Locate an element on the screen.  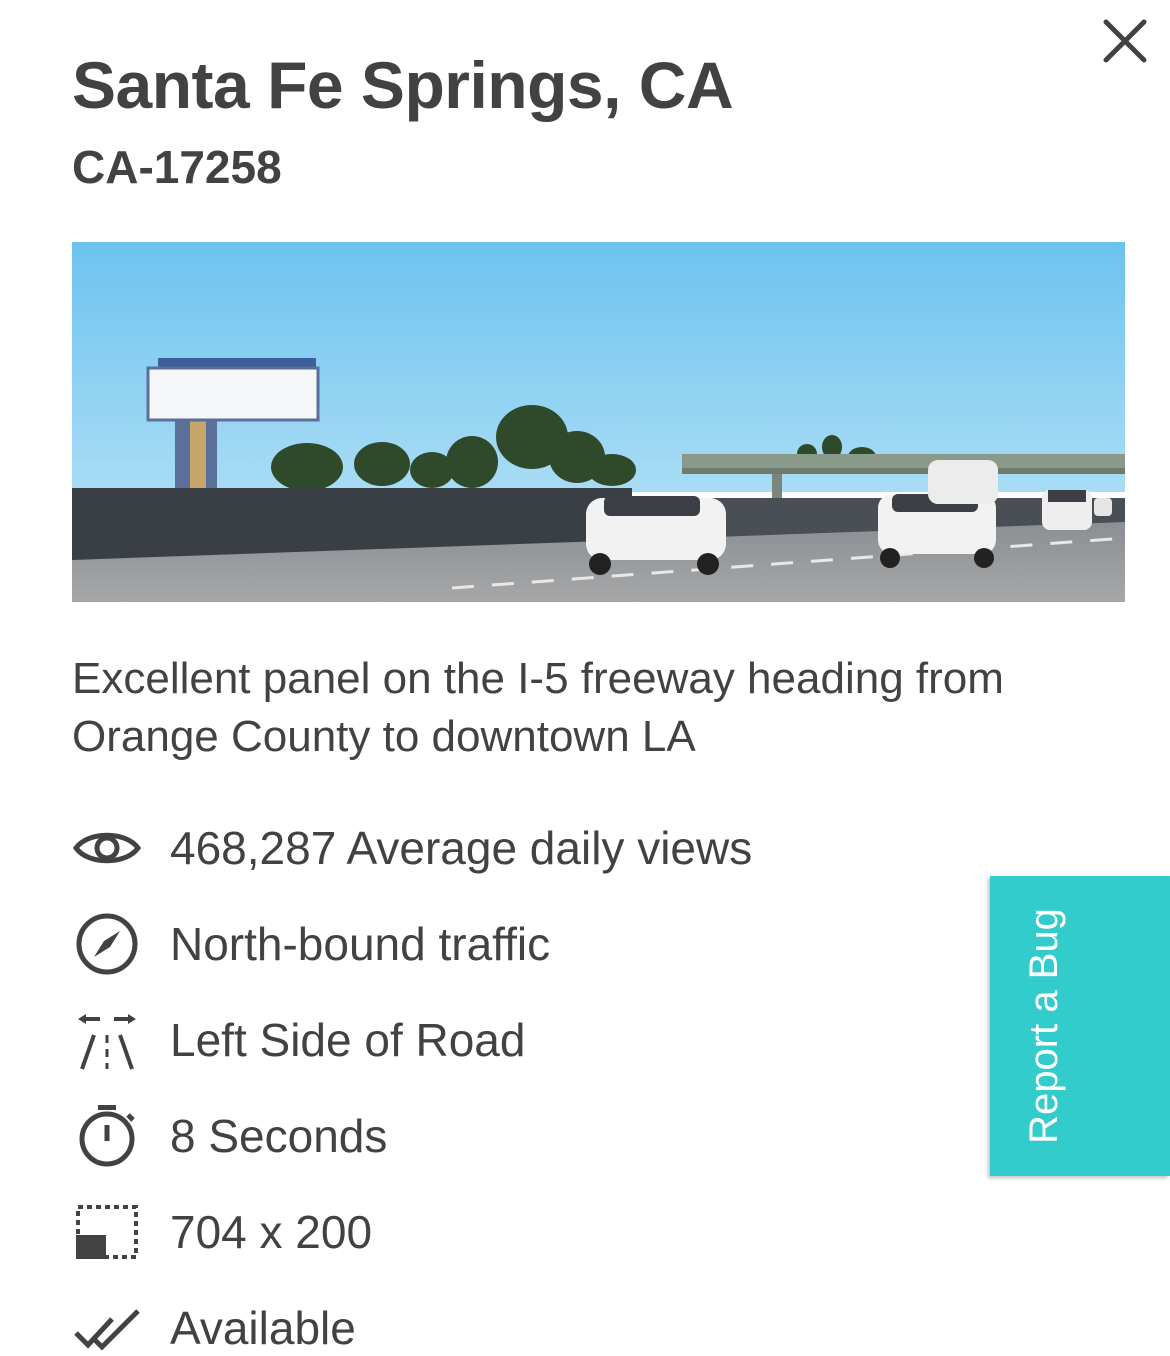
stat-availability: Available is located at coordinates (522, 1318).